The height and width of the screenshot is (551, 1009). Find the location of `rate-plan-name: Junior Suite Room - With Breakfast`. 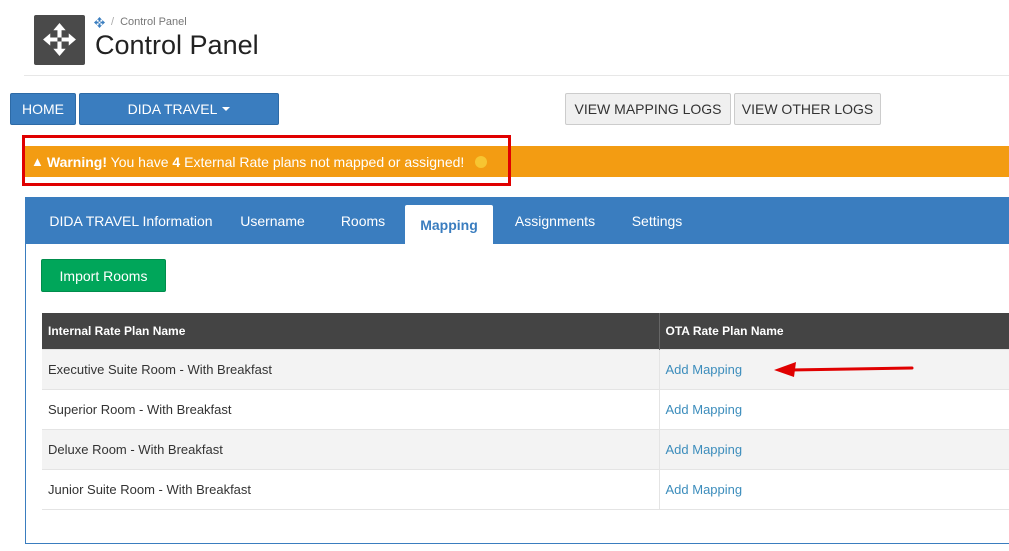

rate-plan-name: Junior Suite Room - With Breakfast is located at coordinates (350, 489).